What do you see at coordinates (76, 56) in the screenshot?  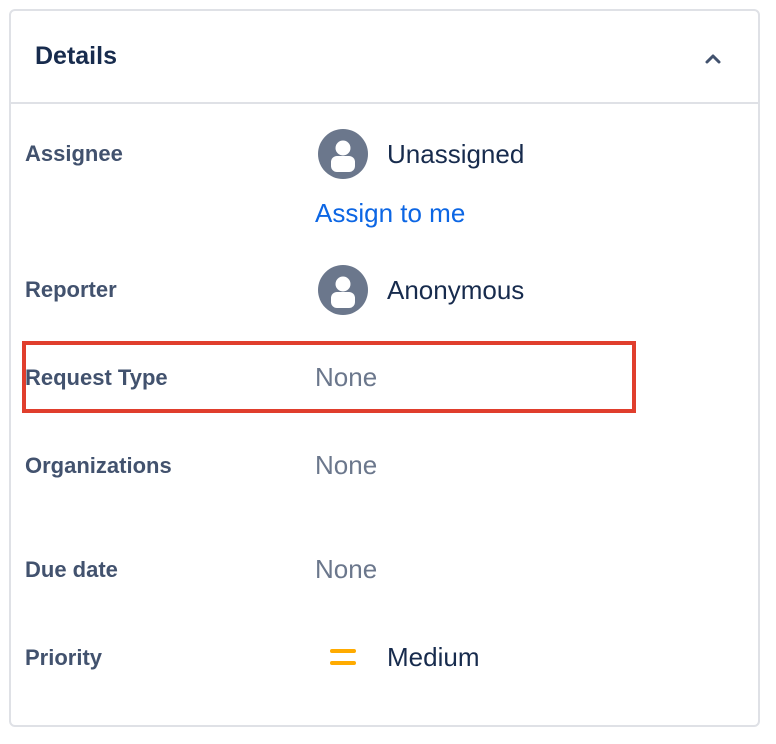 I see `details-title: Details` at bounding box center [76, 56].